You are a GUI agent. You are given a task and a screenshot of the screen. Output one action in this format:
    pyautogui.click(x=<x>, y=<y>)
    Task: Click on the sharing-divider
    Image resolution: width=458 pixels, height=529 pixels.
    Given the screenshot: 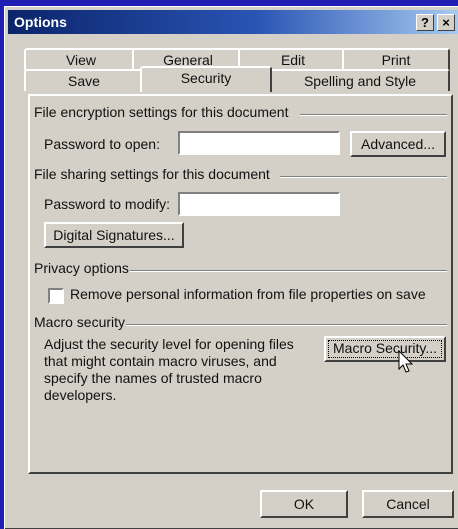 What is the action you would take?
    pyautogui.click(x=363, y=177)
    